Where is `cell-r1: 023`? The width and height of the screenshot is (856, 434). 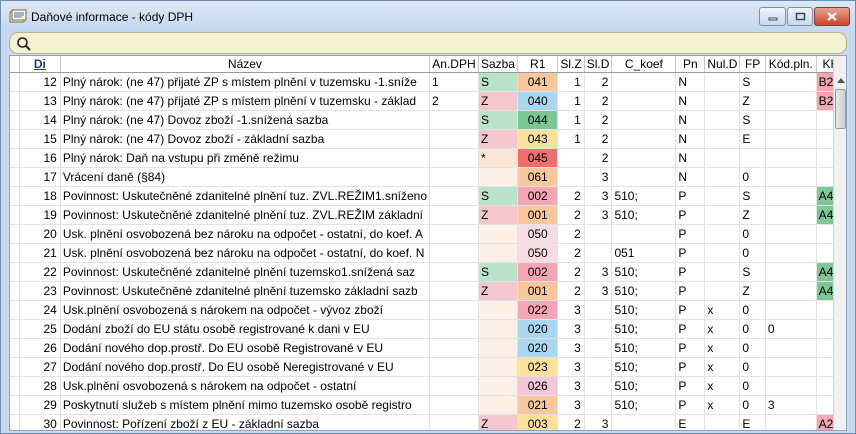 cell-r1: 023 is located at coordinates (538, 367).